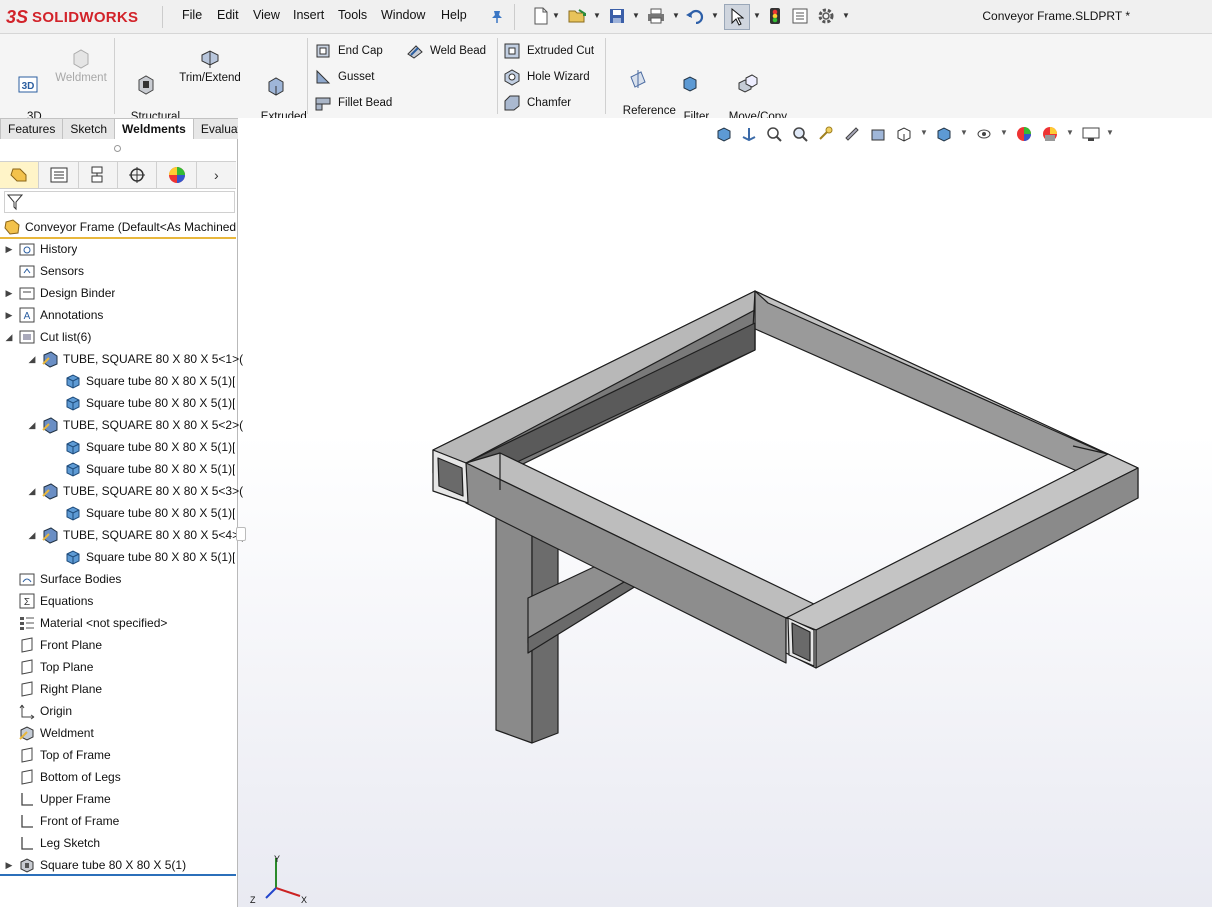 The image size is (1212, 908). Describe the element at coordinates (775, 16) in the screenshot. I see `rebuild-icon` at that location.